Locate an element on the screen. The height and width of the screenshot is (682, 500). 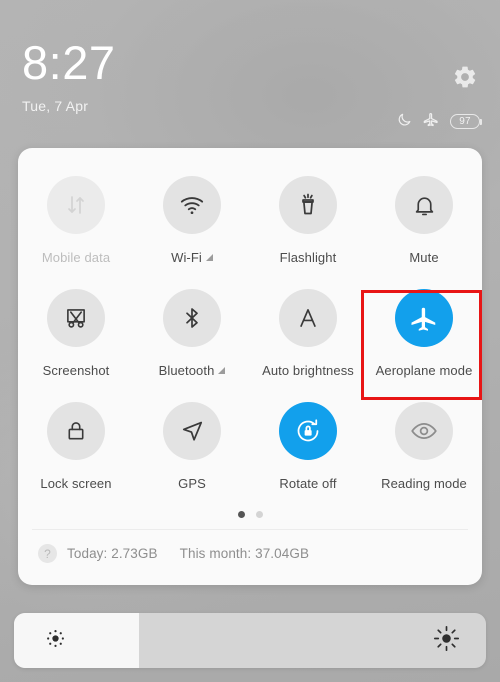
tile-label-row: Mobile data is located at coordinates (76, 257).